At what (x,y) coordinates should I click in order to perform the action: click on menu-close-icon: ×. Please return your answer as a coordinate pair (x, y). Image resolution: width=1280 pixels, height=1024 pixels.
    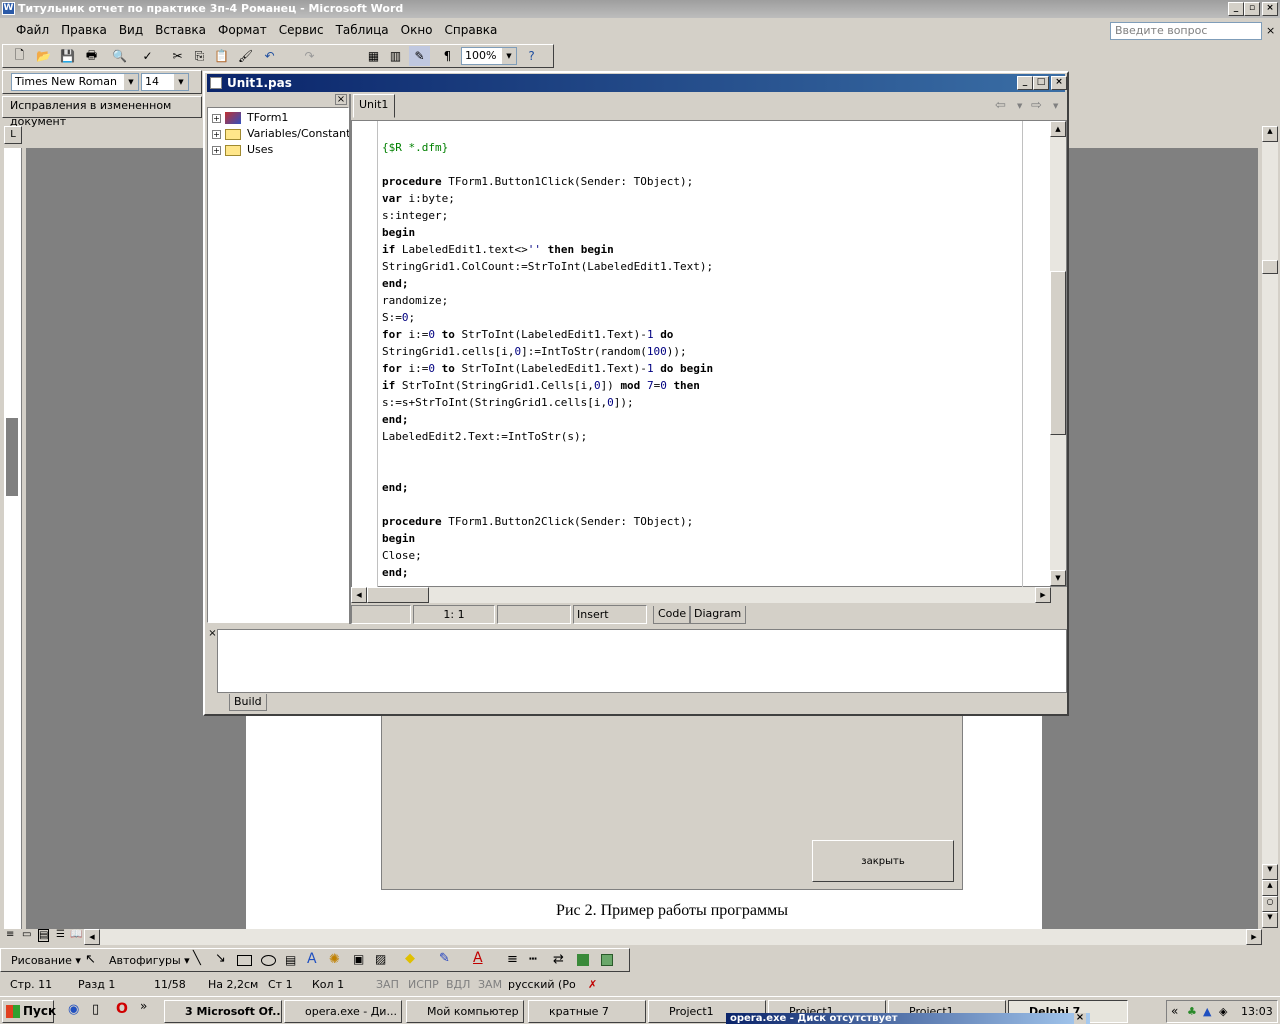
    Looking at the image, I should click on (1270, 30).